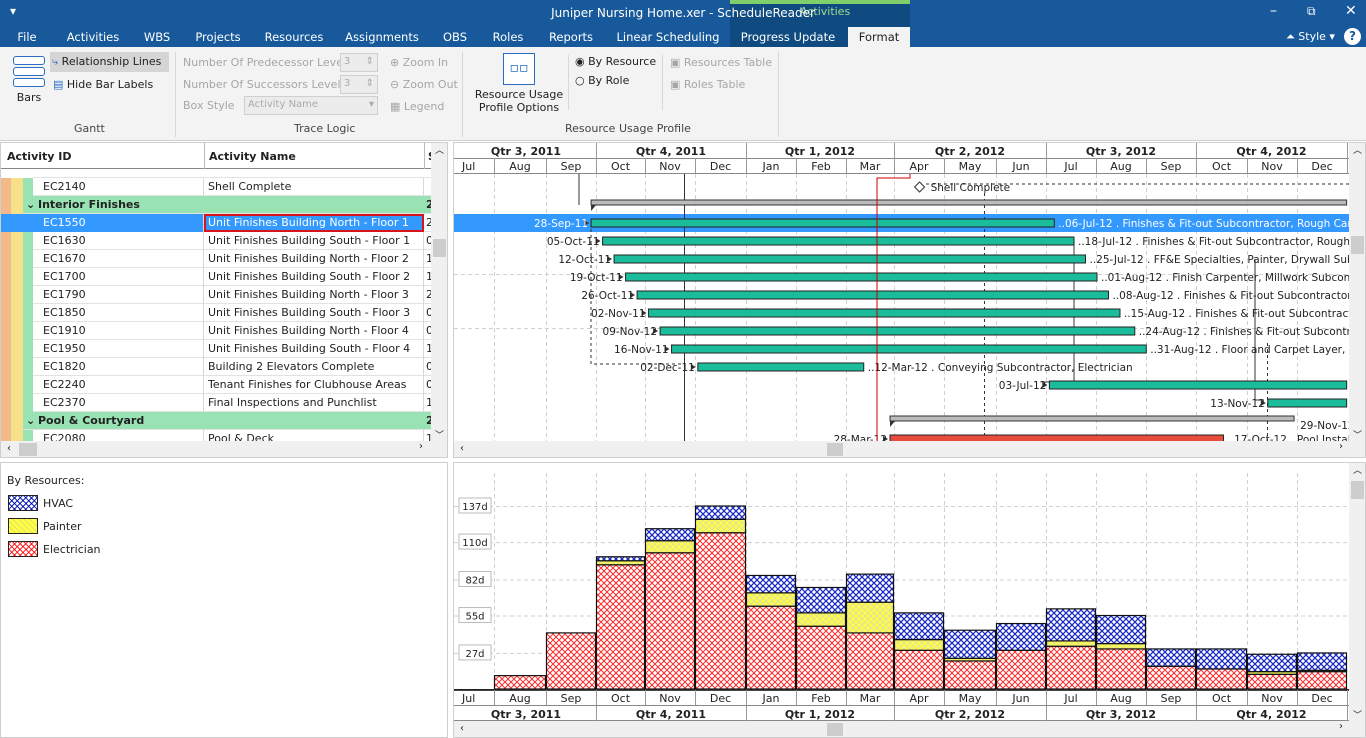 This screenshot has height=738, width=1366. What do you see at coordinates (771, 166) in the screenshot?
I see `month-label: Jan` at bounding box center [771, 166].